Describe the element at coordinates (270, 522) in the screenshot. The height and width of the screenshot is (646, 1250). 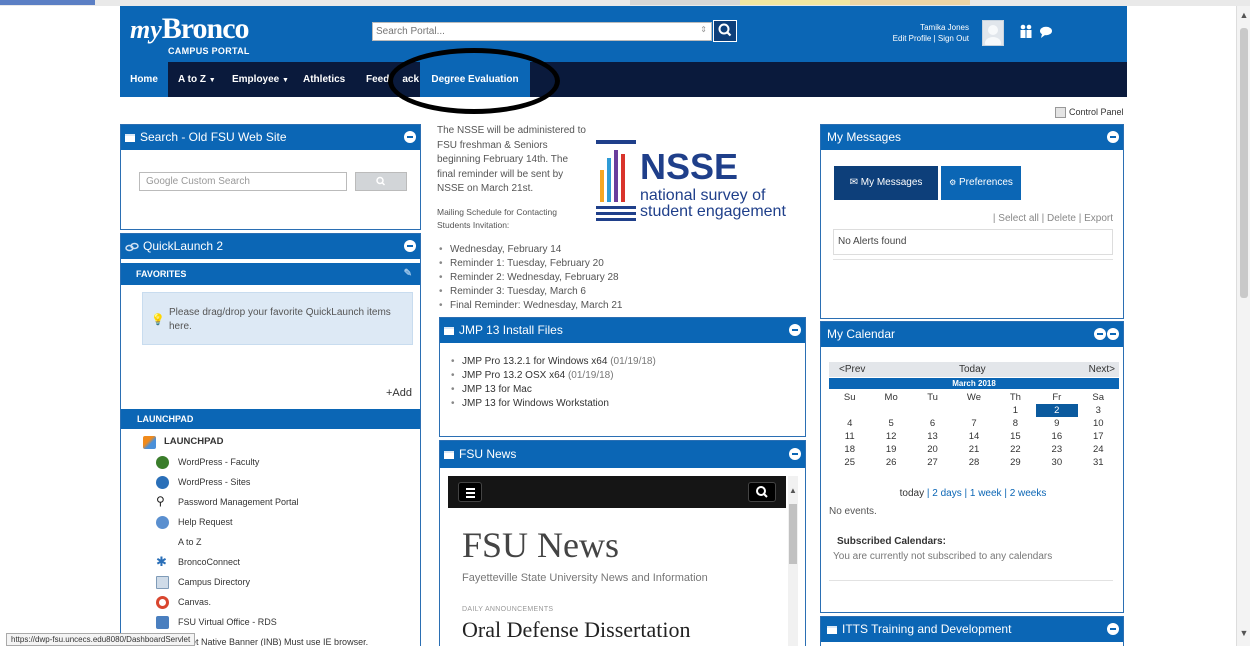
I see `launchpad-item-help-request: Help Request` at that location.